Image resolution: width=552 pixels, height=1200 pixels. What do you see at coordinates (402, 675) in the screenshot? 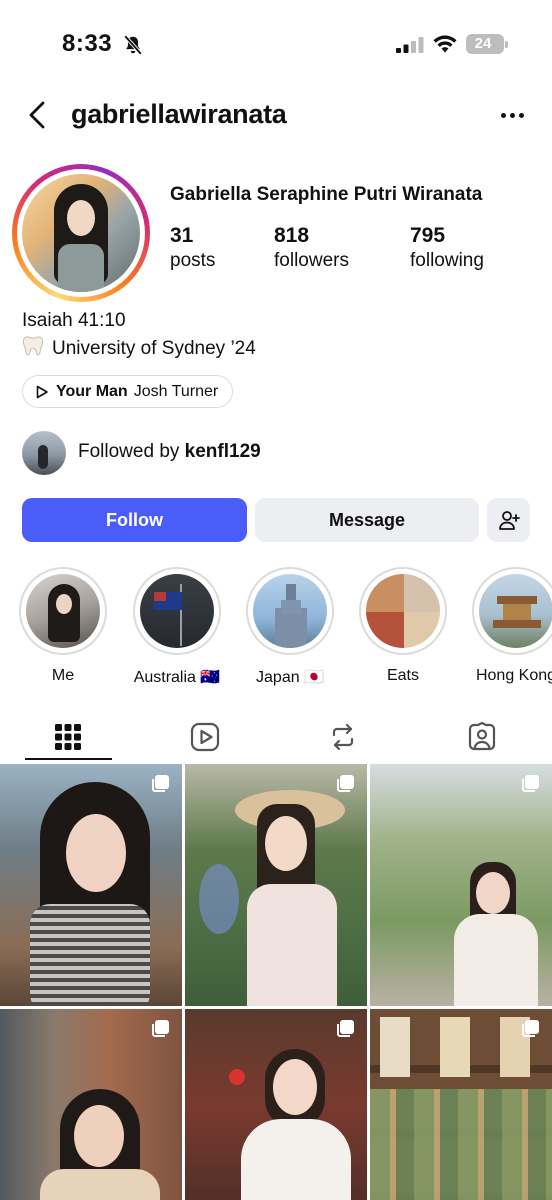
I see `highlight-label: Eats` at bounding box center [402, 675].